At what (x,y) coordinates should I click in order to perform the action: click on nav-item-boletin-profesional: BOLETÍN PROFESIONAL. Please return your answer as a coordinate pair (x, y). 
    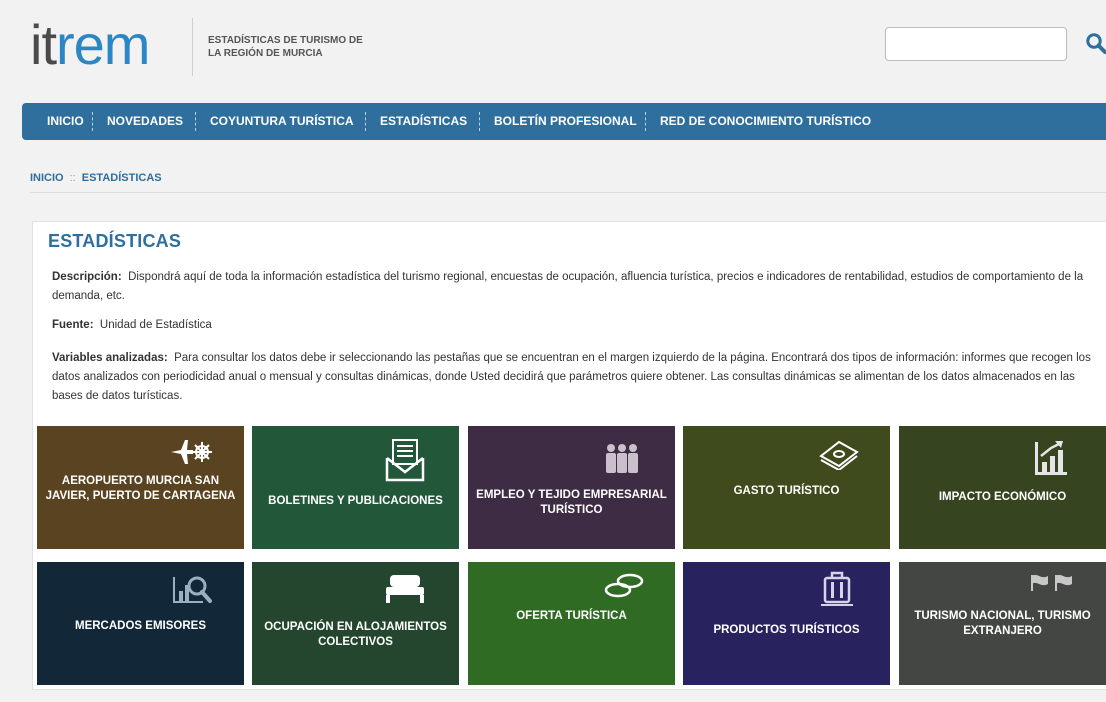
    Looking at the image, I should click on (565, 121).